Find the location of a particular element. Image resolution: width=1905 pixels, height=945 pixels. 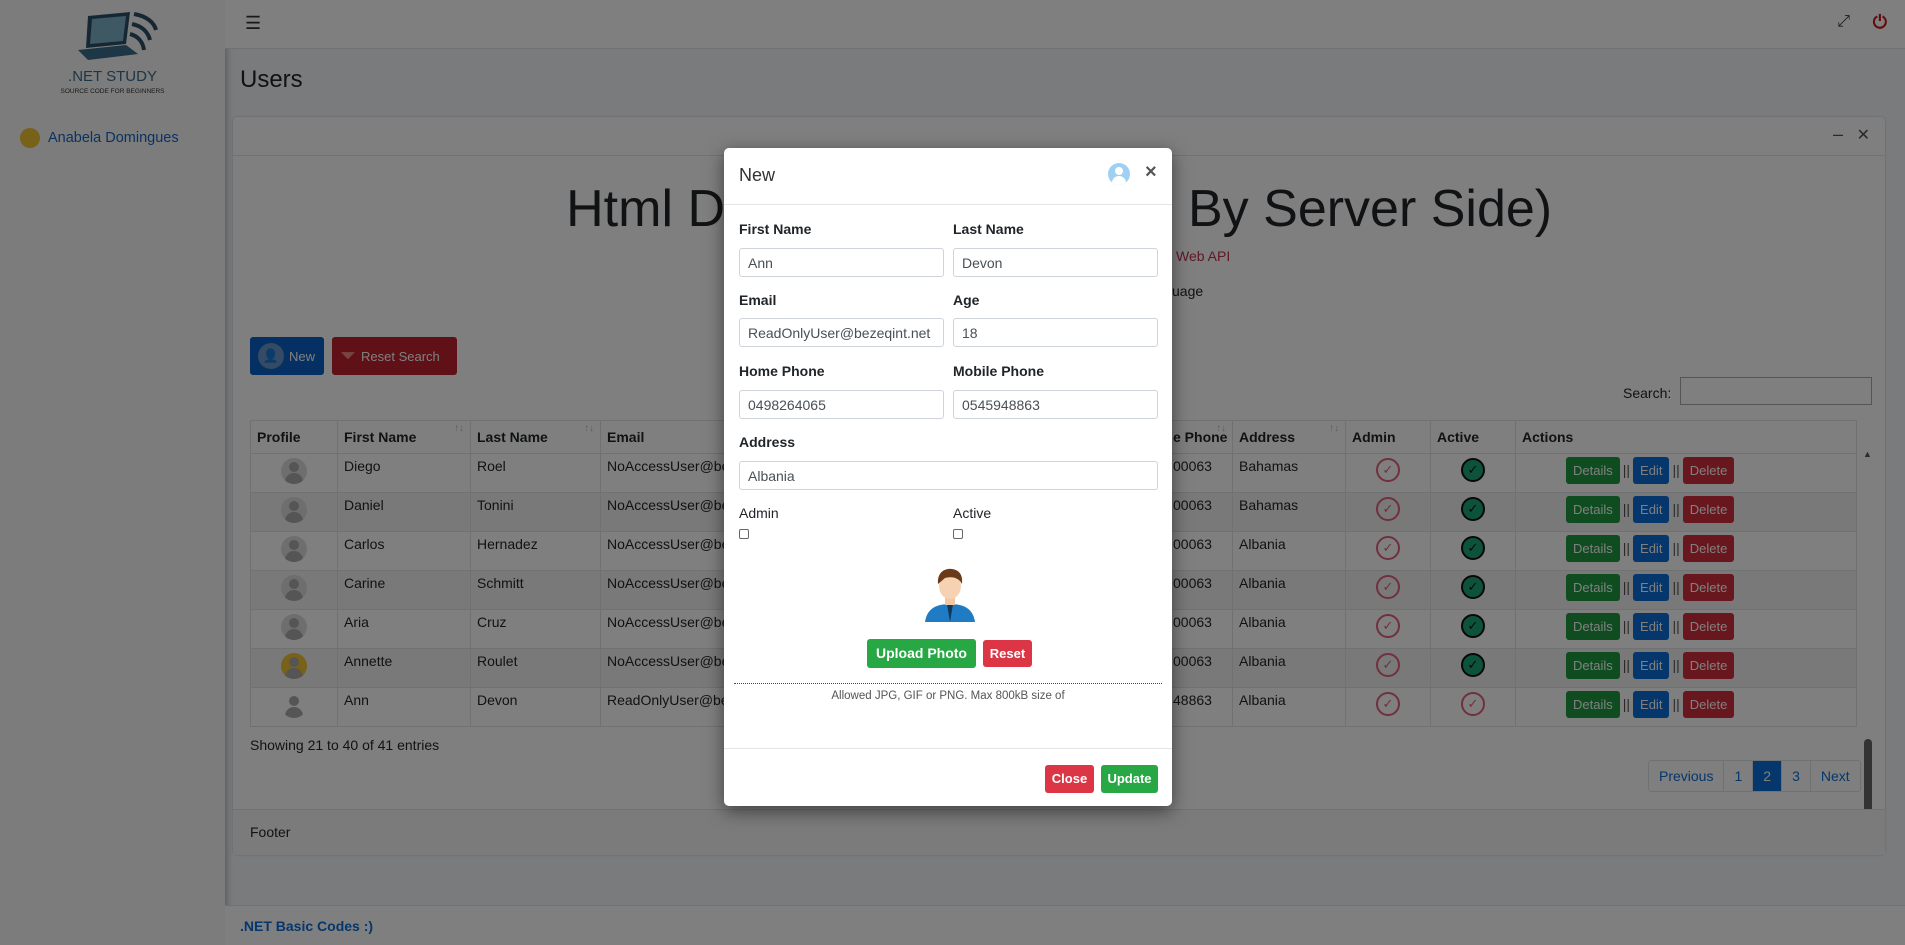

home-phone-label: Home Phone is located at coordinates (782, 371).